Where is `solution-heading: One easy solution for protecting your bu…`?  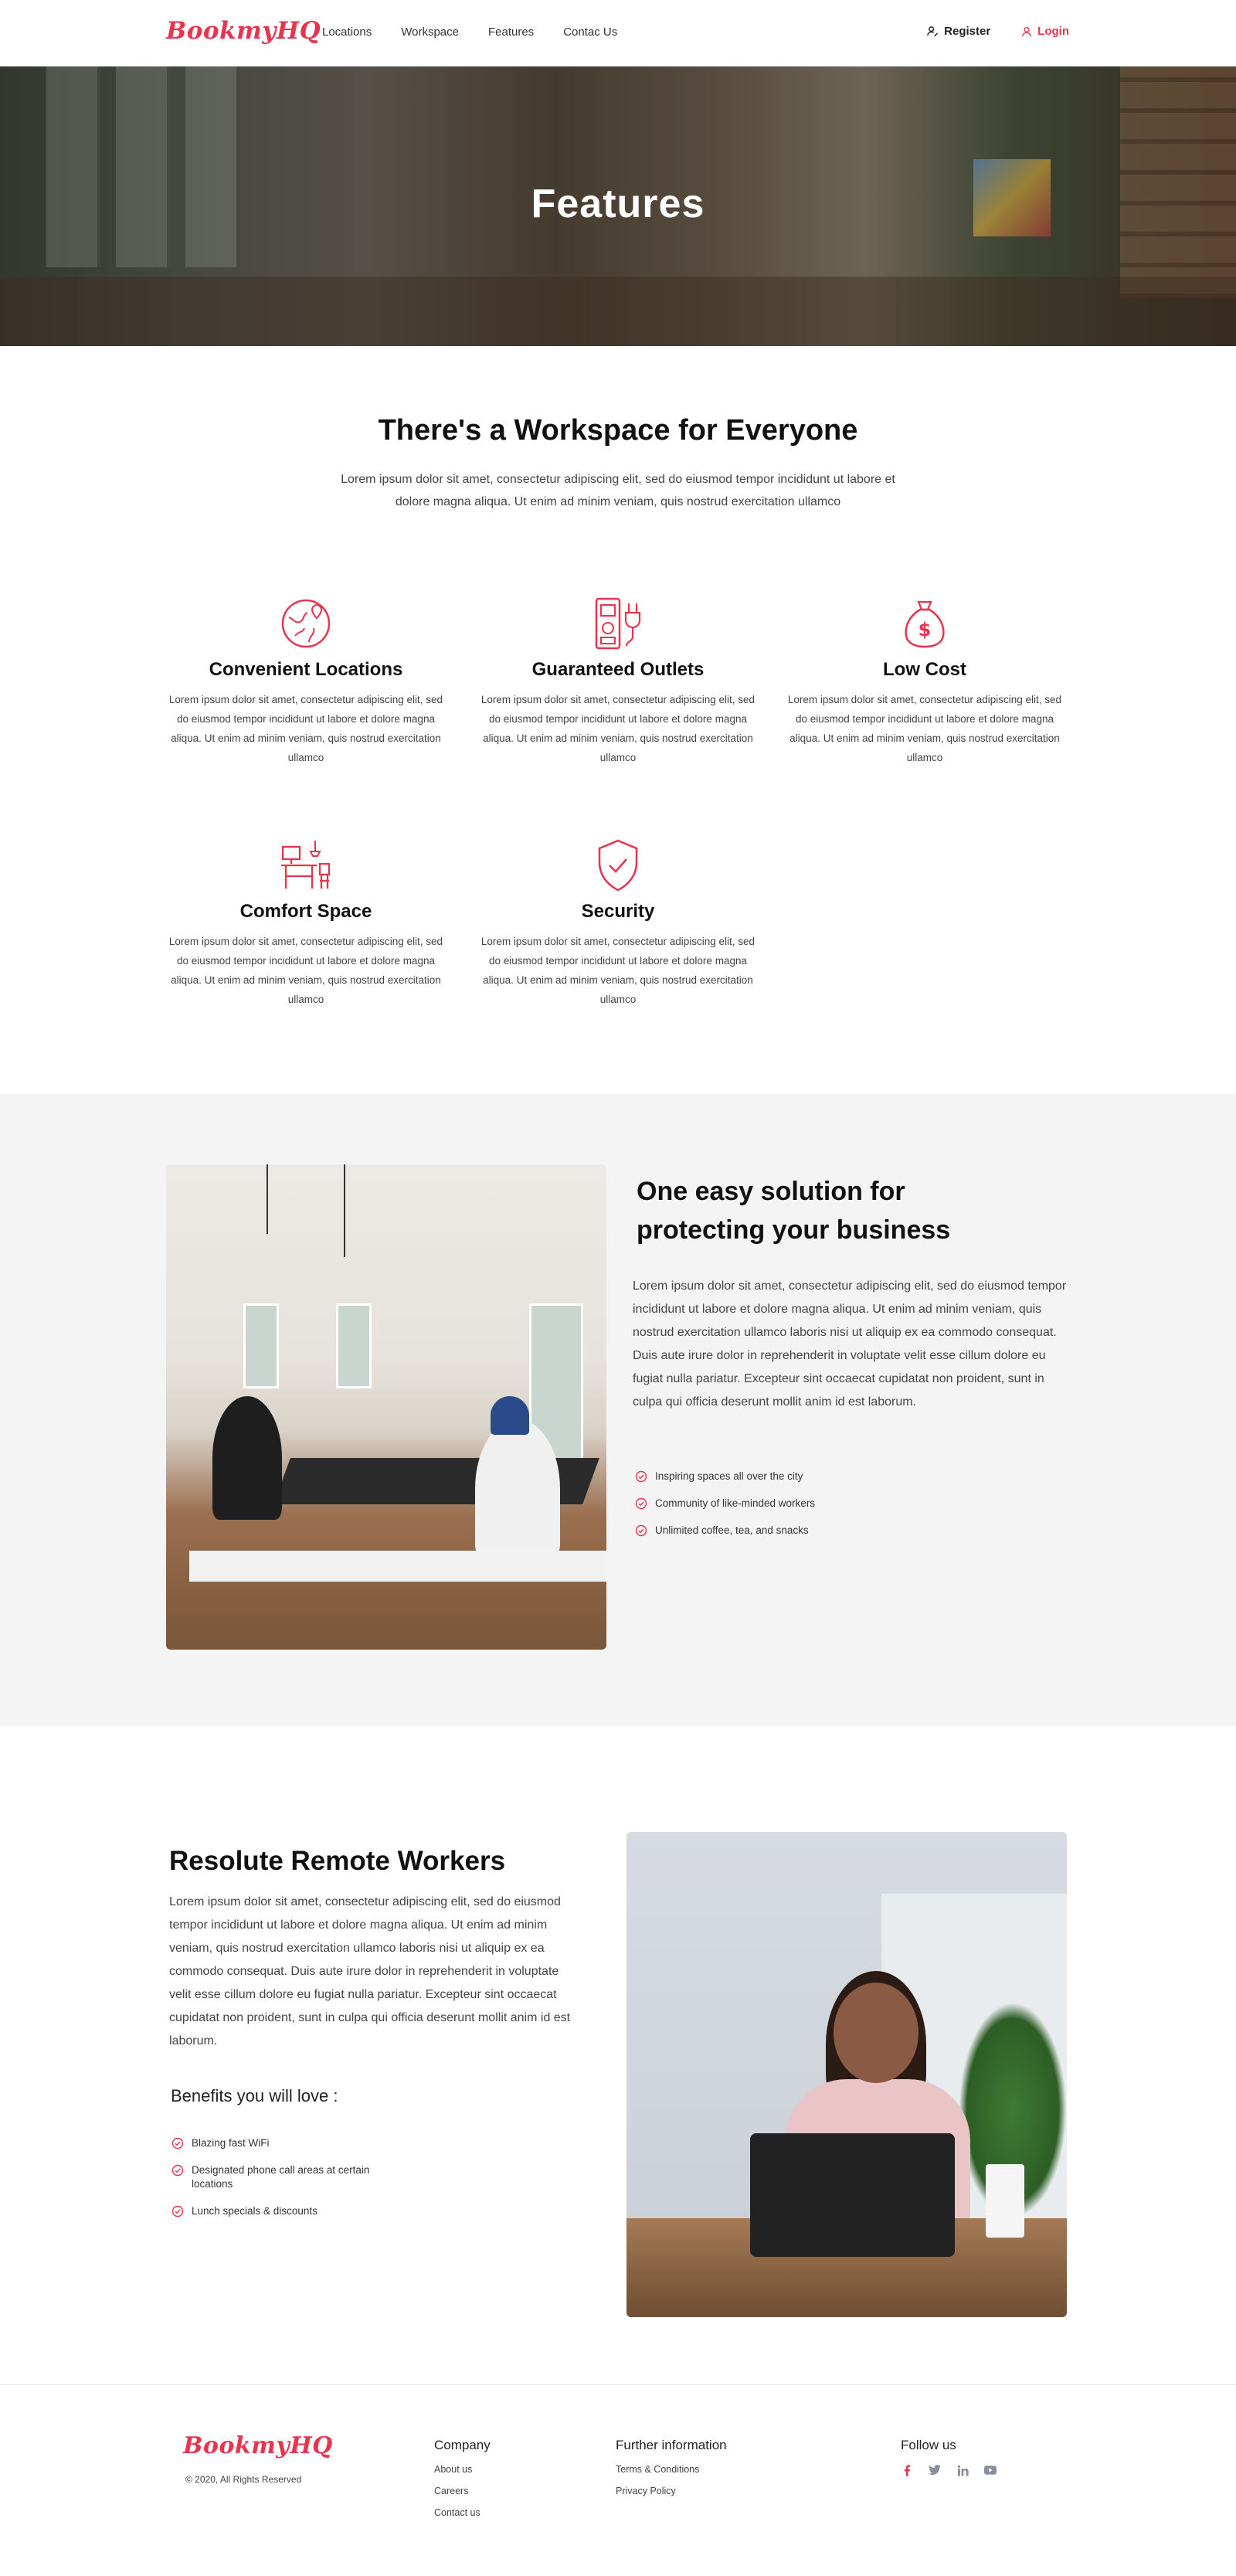 solution-heading: One easy solution for protecting your bu… is located at coordinates (793, 1210).